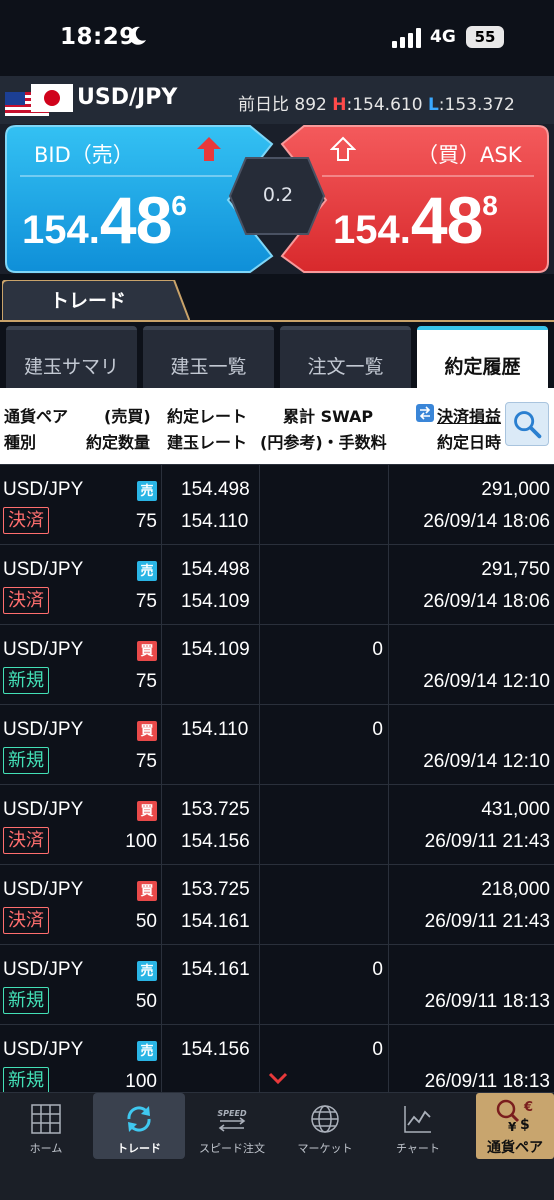 The image size is (554, 1200). I want to click on swap-toggle-icon, so click(425, 413).